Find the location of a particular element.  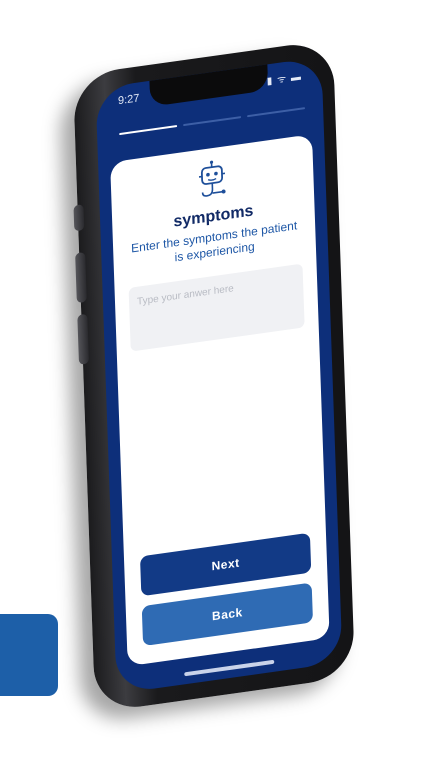

decorative-blue-tile is located at coordinates (29, 655).